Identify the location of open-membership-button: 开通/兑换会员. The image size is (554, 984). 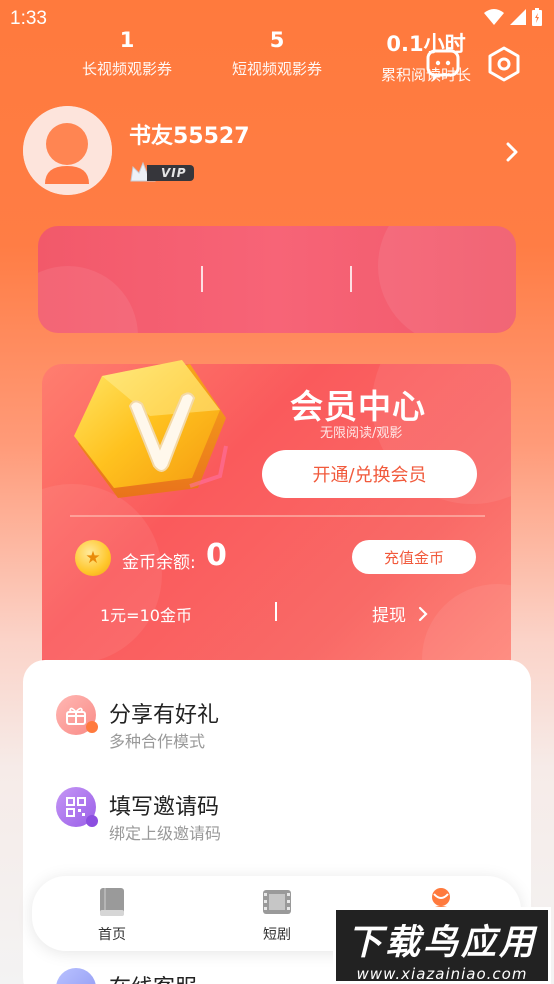
(369, 474).